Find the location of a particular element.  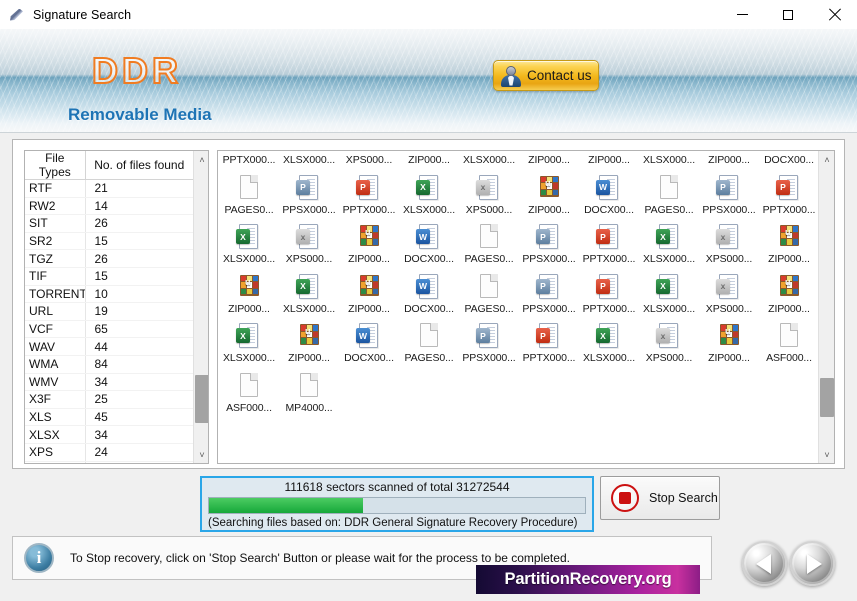

maximize-button is located at coordinates (788, 14).